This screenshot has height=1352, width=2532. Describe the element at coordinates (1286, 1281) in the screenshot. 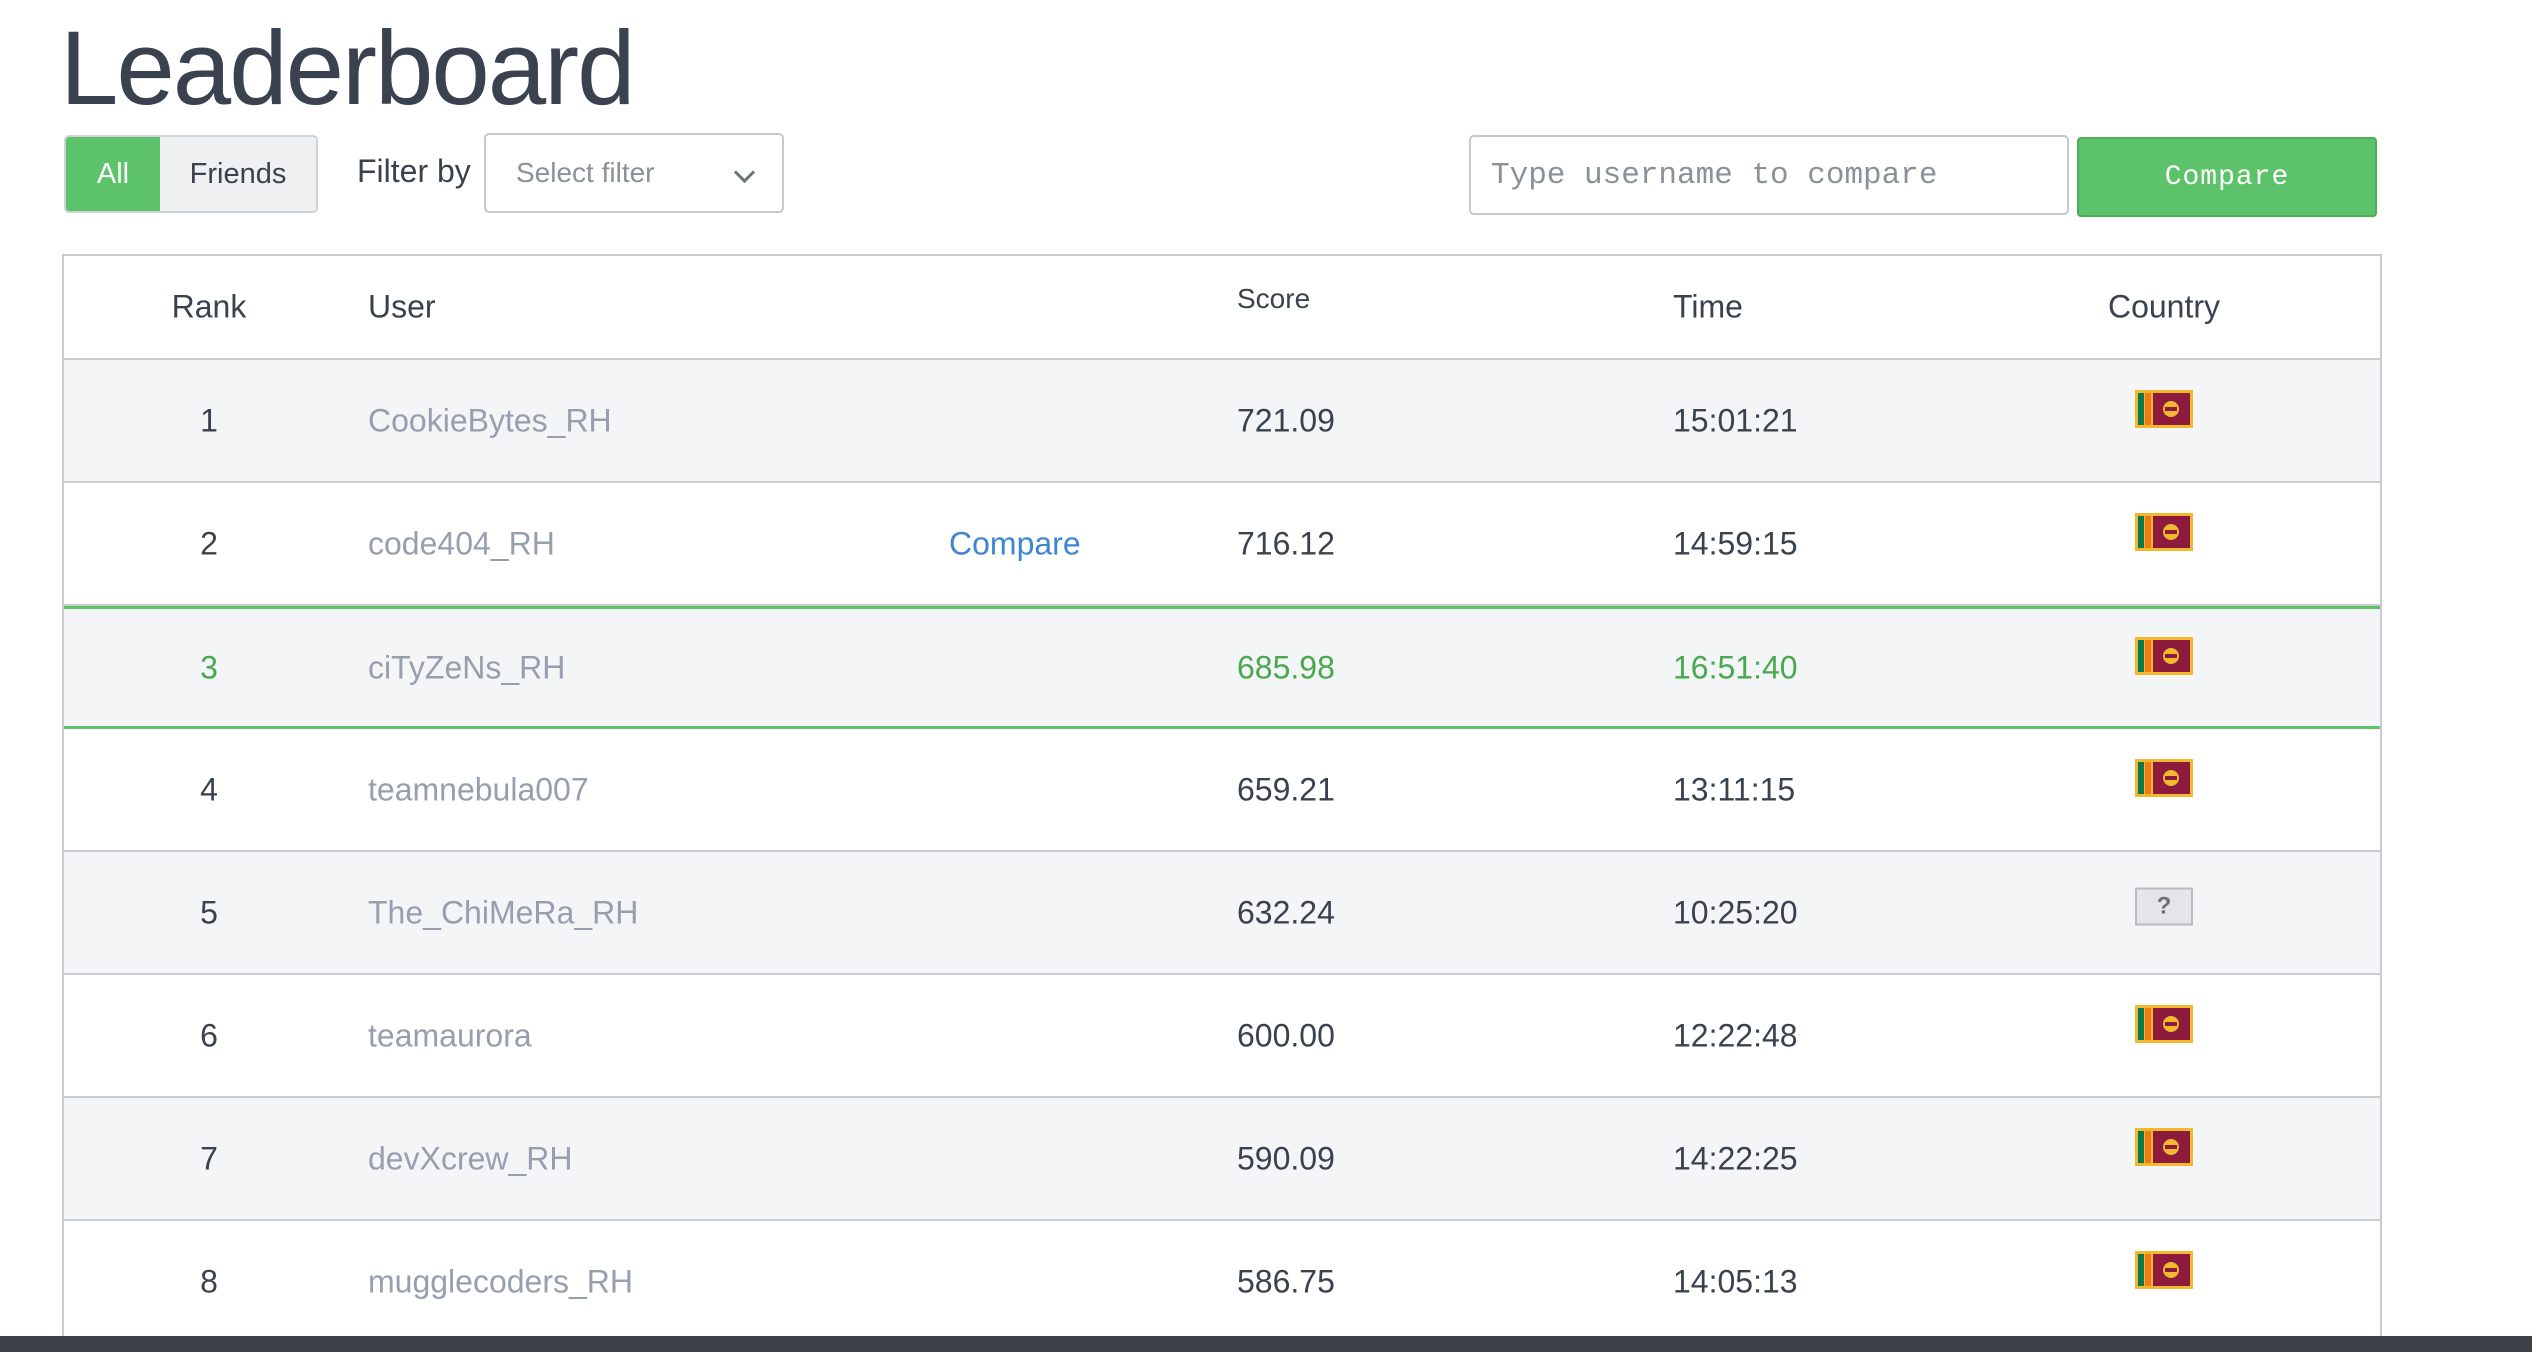

I see `score-cell: 586.75` at that location.